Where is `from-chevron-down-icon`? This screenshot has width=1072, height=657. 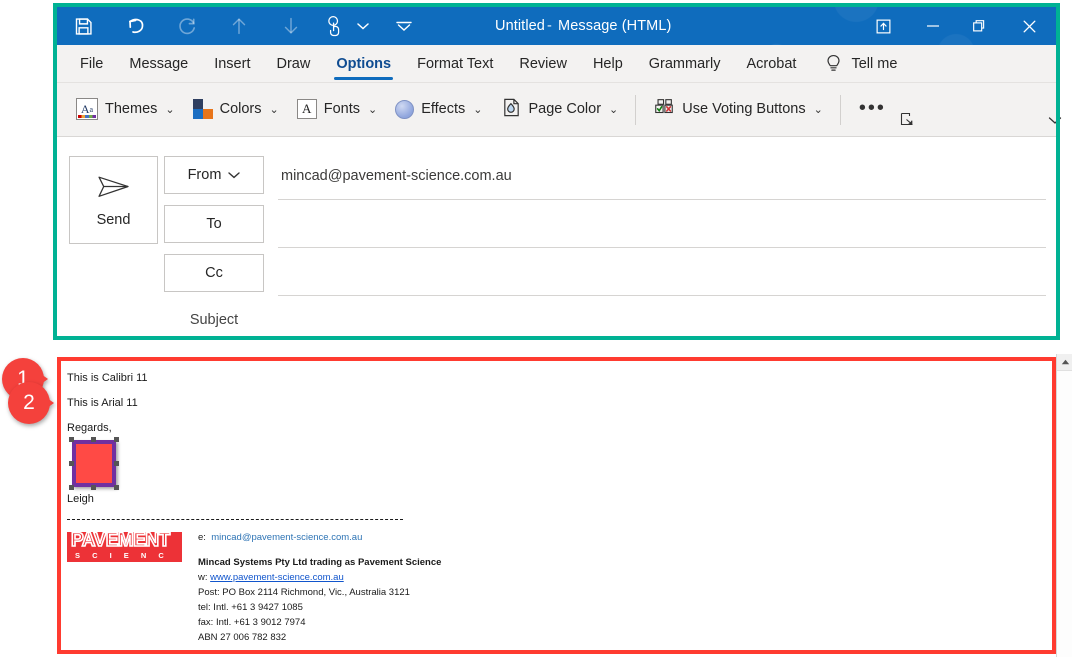
from-chevron-down-icon is located at coordinates (234, 175).